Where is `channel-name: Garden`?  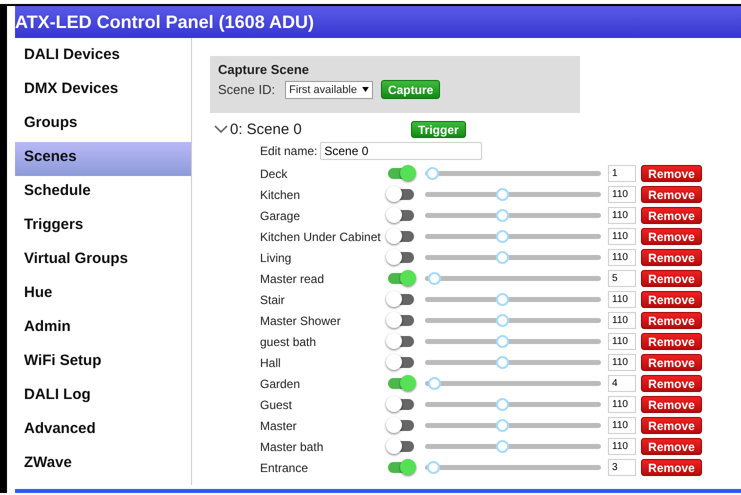
channel-name: Garden is located at coordinates (281, 383).